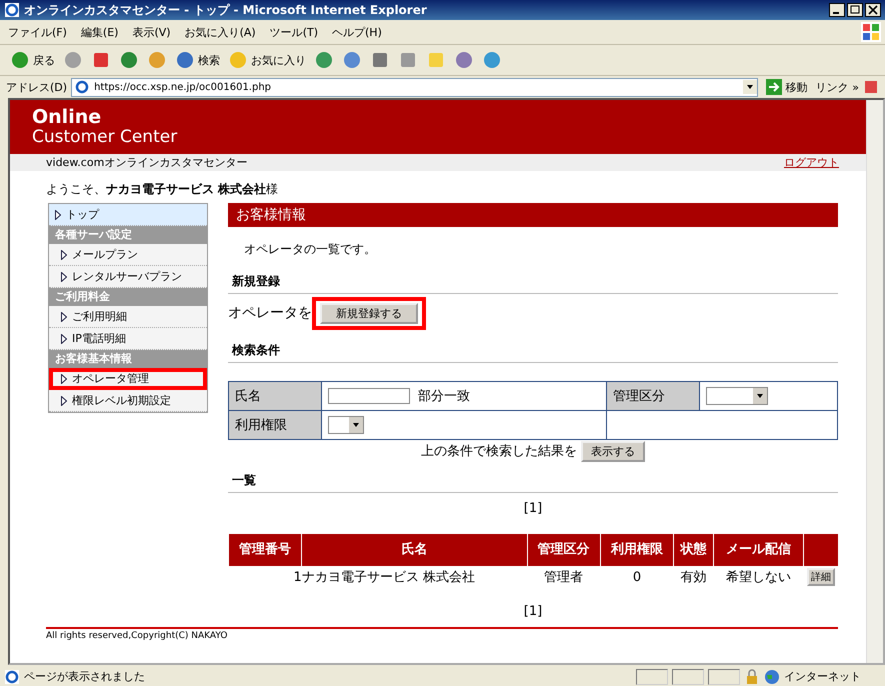 This screenshot has width=885, height=686. I want to click on welcome-text: ようこそ、ナカヨ電子サービス 株式会社様, so click(162, 189).